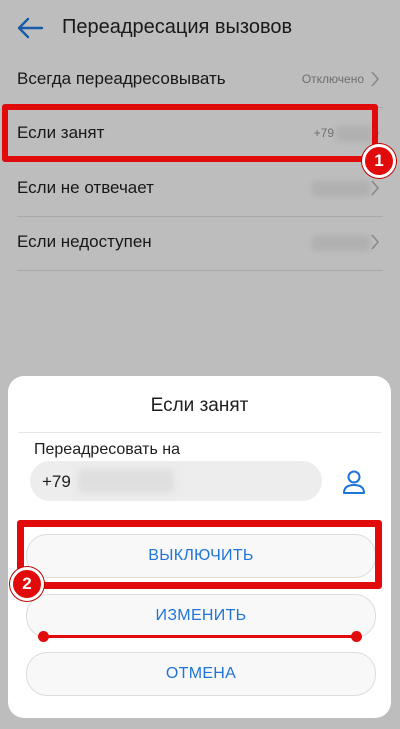 The height and width of the screenshot is (729, 400). I want to click on edit-button: ИЗМЕНИТЬ, so click(201, 616).